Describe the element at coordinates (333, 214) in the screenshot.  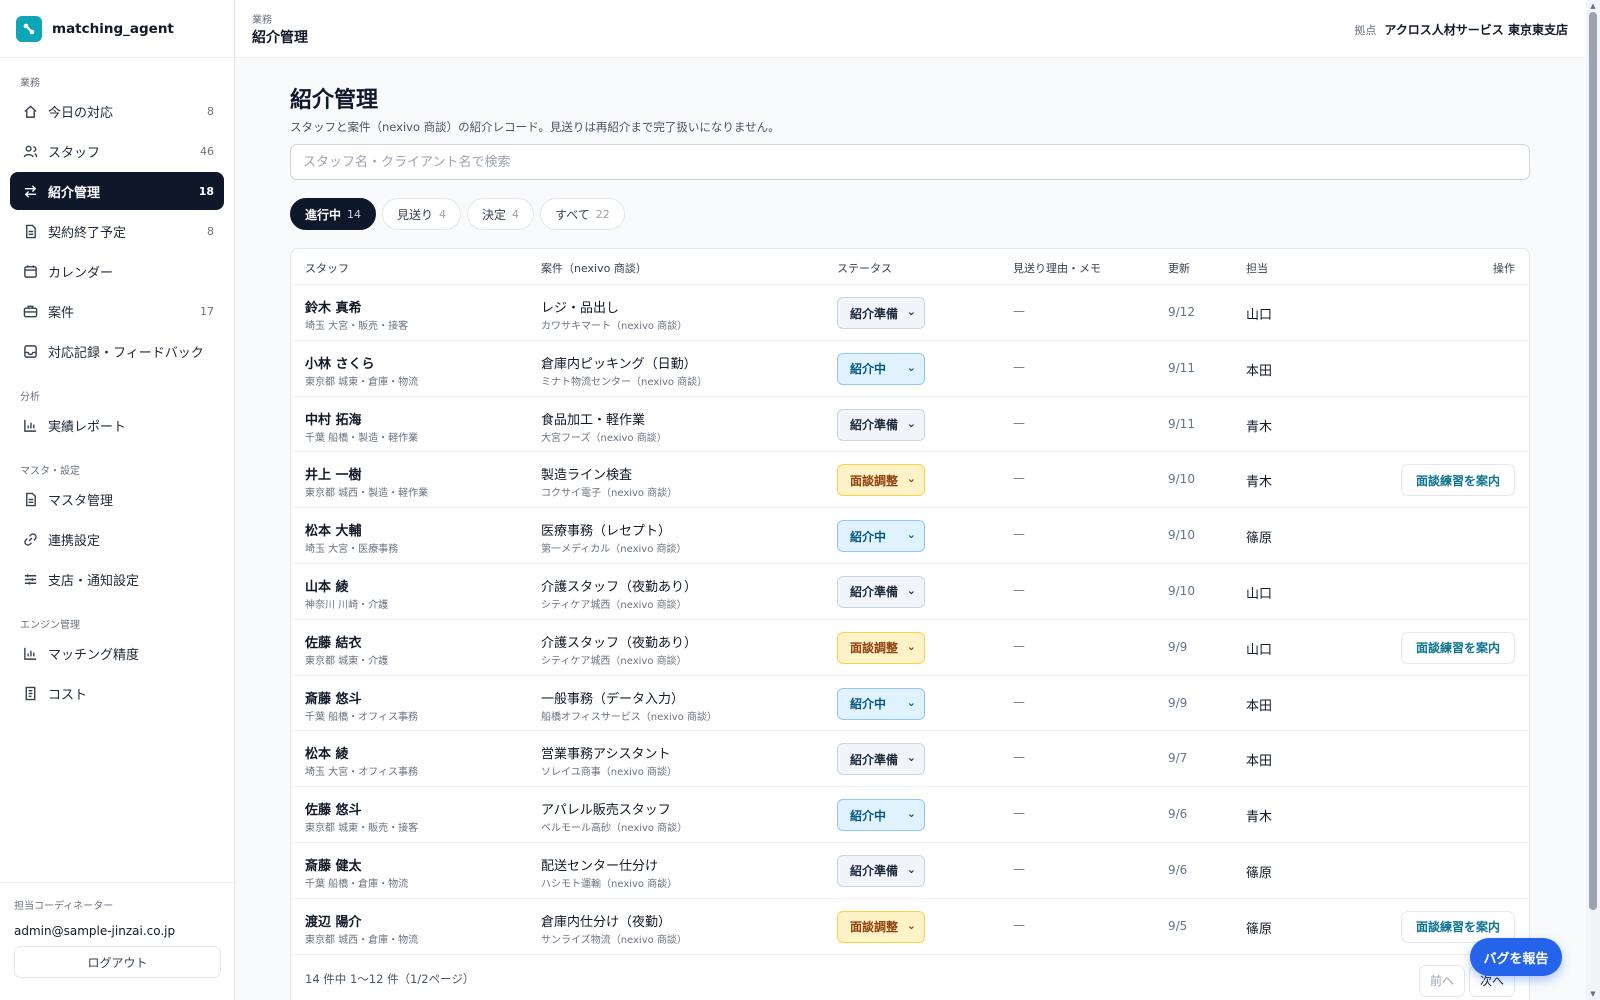
I see `tab-in-progress: 進行中 14` at that location.